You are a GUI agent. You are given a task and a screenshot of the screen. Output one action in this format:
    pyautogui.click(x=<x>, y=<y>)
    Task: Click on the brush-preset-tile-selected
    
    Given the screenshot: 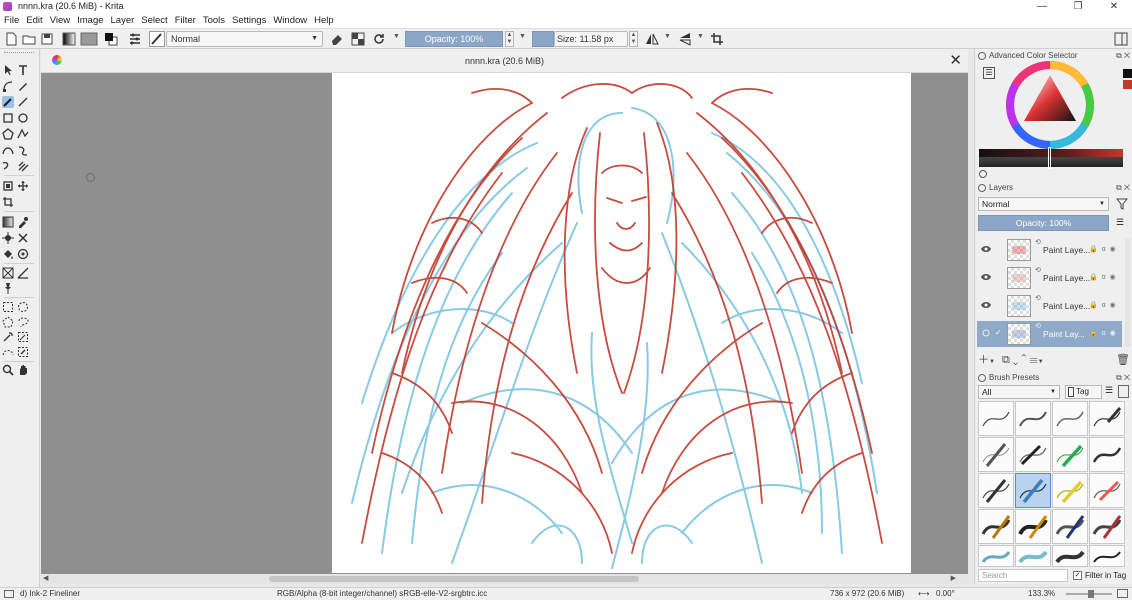 What is the action you would take?
    pyautogui.click(x=1033, y=490)
    